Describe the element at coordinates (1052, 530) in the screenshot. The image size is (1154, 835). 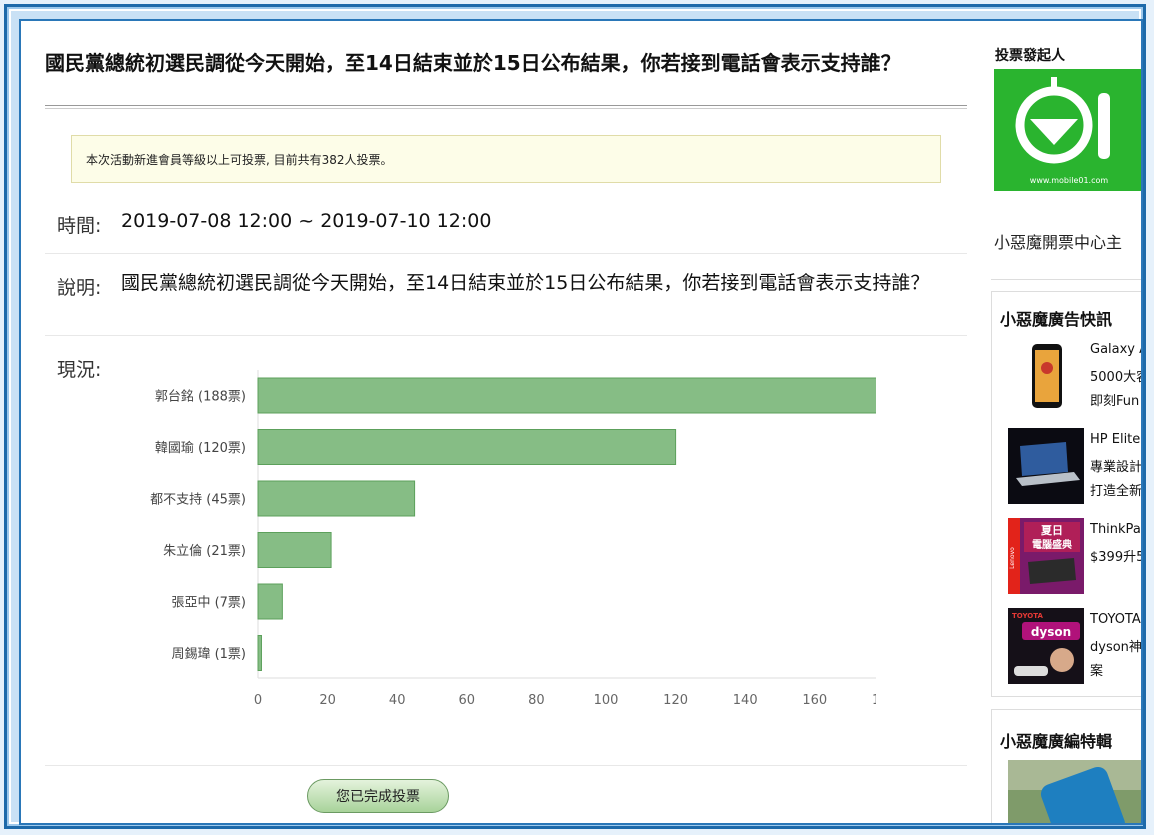
I see `svg-text: 夏日` at that location.